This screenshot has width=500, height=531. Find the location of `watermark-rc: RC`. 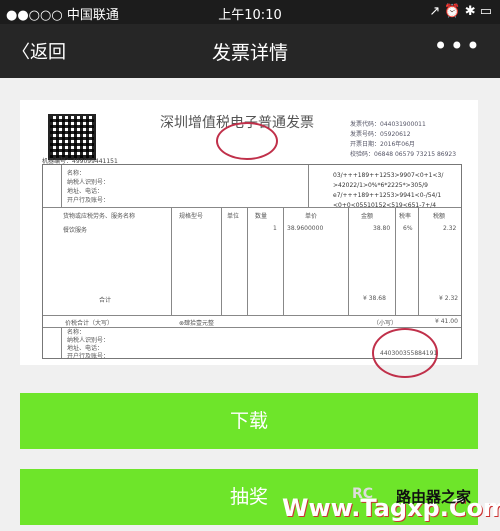

watermark-rc: RC is located at coordinates (363, 494).